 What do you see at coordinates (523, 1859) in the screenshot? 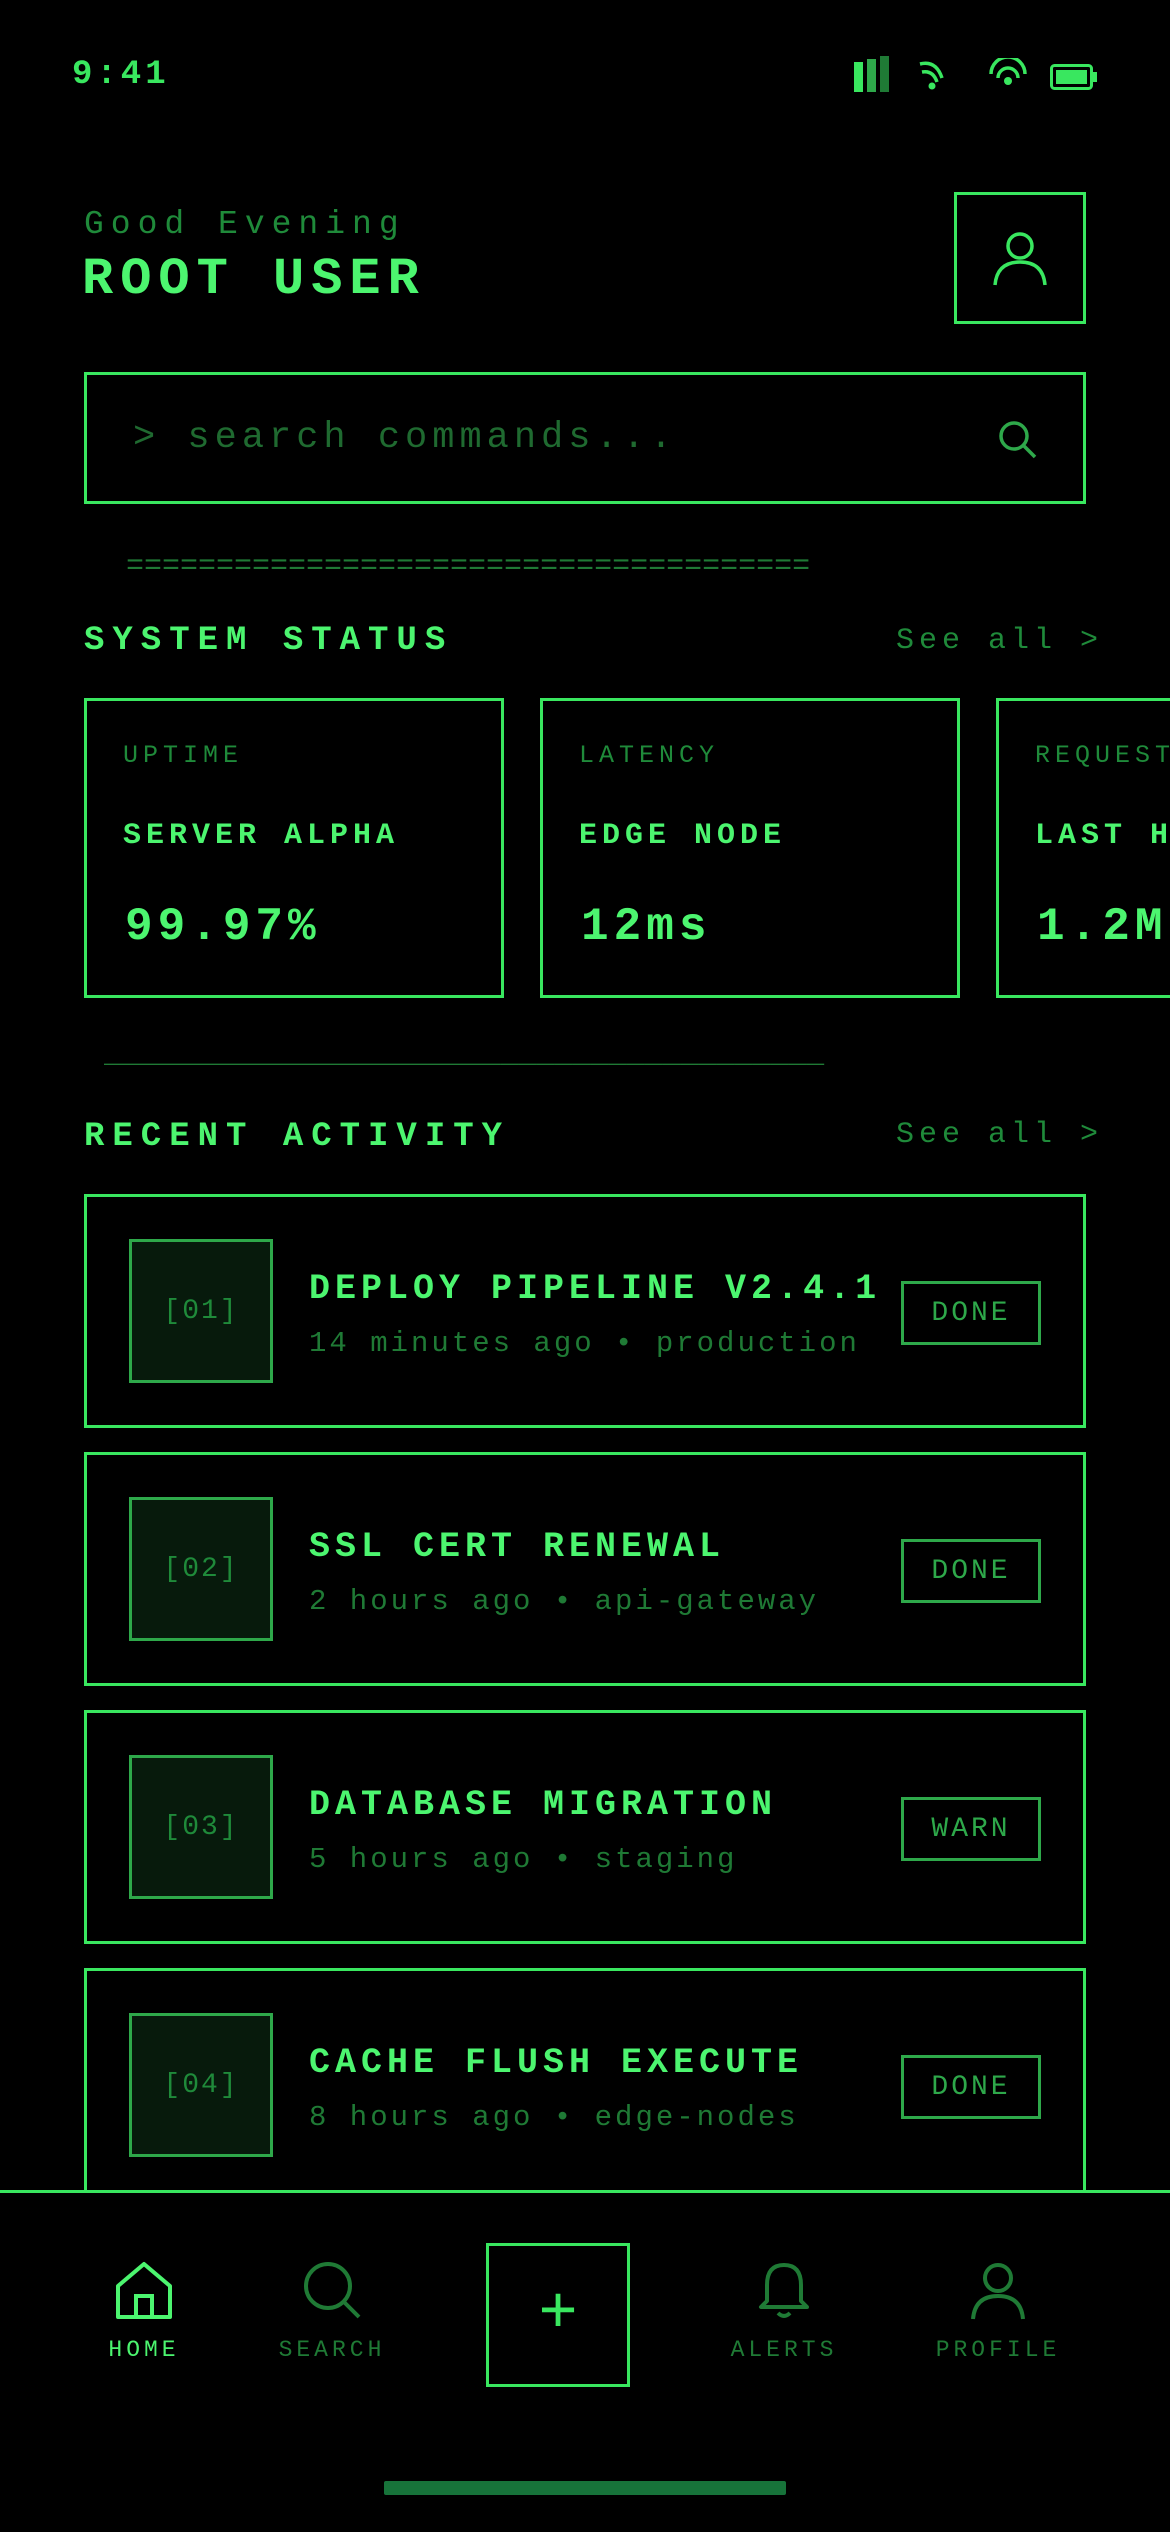
I see `activity-meta: 5 hours ago • staging` at bounding box center [523, 1859].